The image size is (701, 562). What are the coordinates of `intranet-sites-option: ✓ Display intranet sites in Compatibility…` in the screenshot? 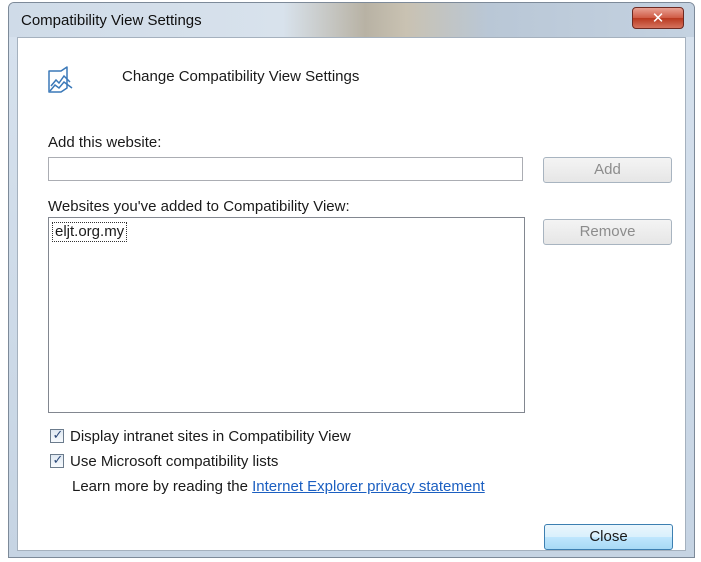 It's located at (200, 436).